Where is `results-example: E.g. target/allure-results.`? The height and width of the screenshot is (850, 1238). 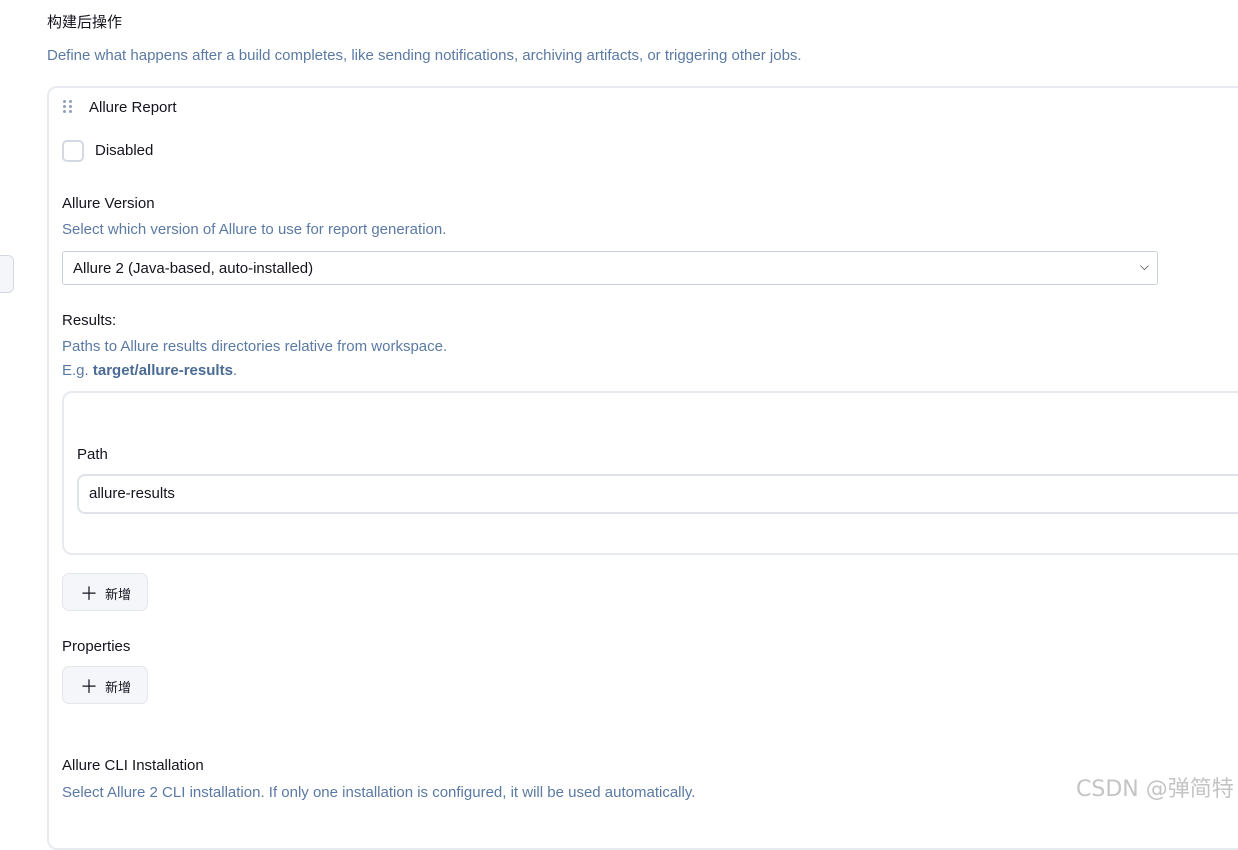 results-example: E.g. target/allure-results. is located at coordinates (149, 370).